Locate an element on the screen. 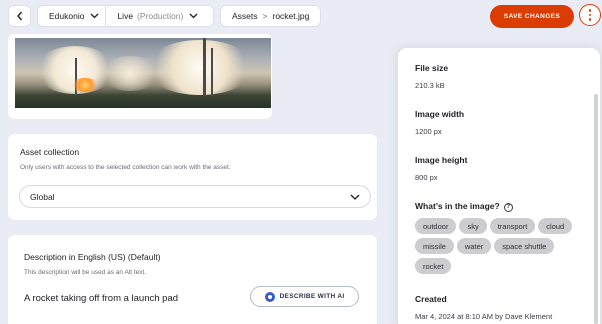 The width and height of the screenshot is (602, 324). more-options-button is located at coordinates (590, 15).